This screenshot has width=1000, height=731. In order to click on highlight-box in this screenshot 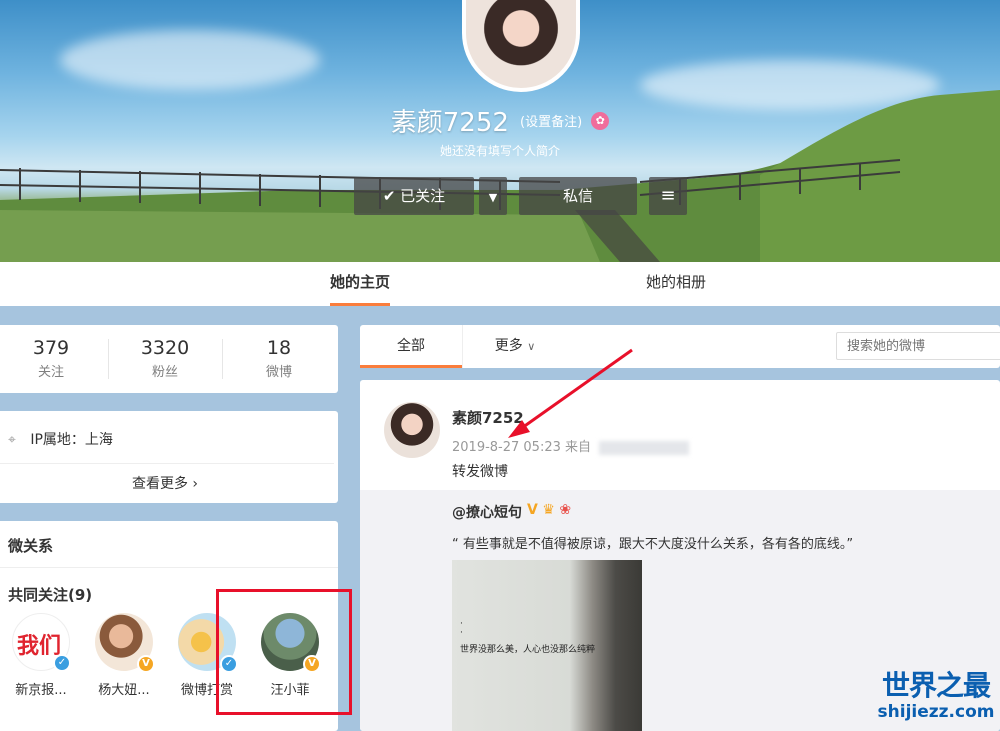, I will do `click(284, 652)`.